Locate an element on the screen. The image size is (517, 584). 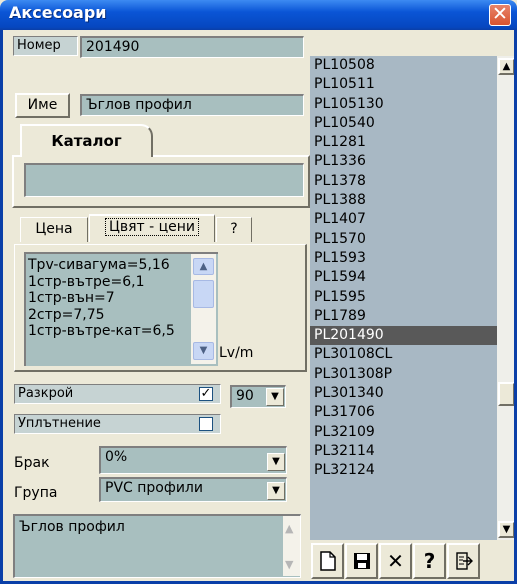
list-item: PL10508 is located at coordinates (403, 65).